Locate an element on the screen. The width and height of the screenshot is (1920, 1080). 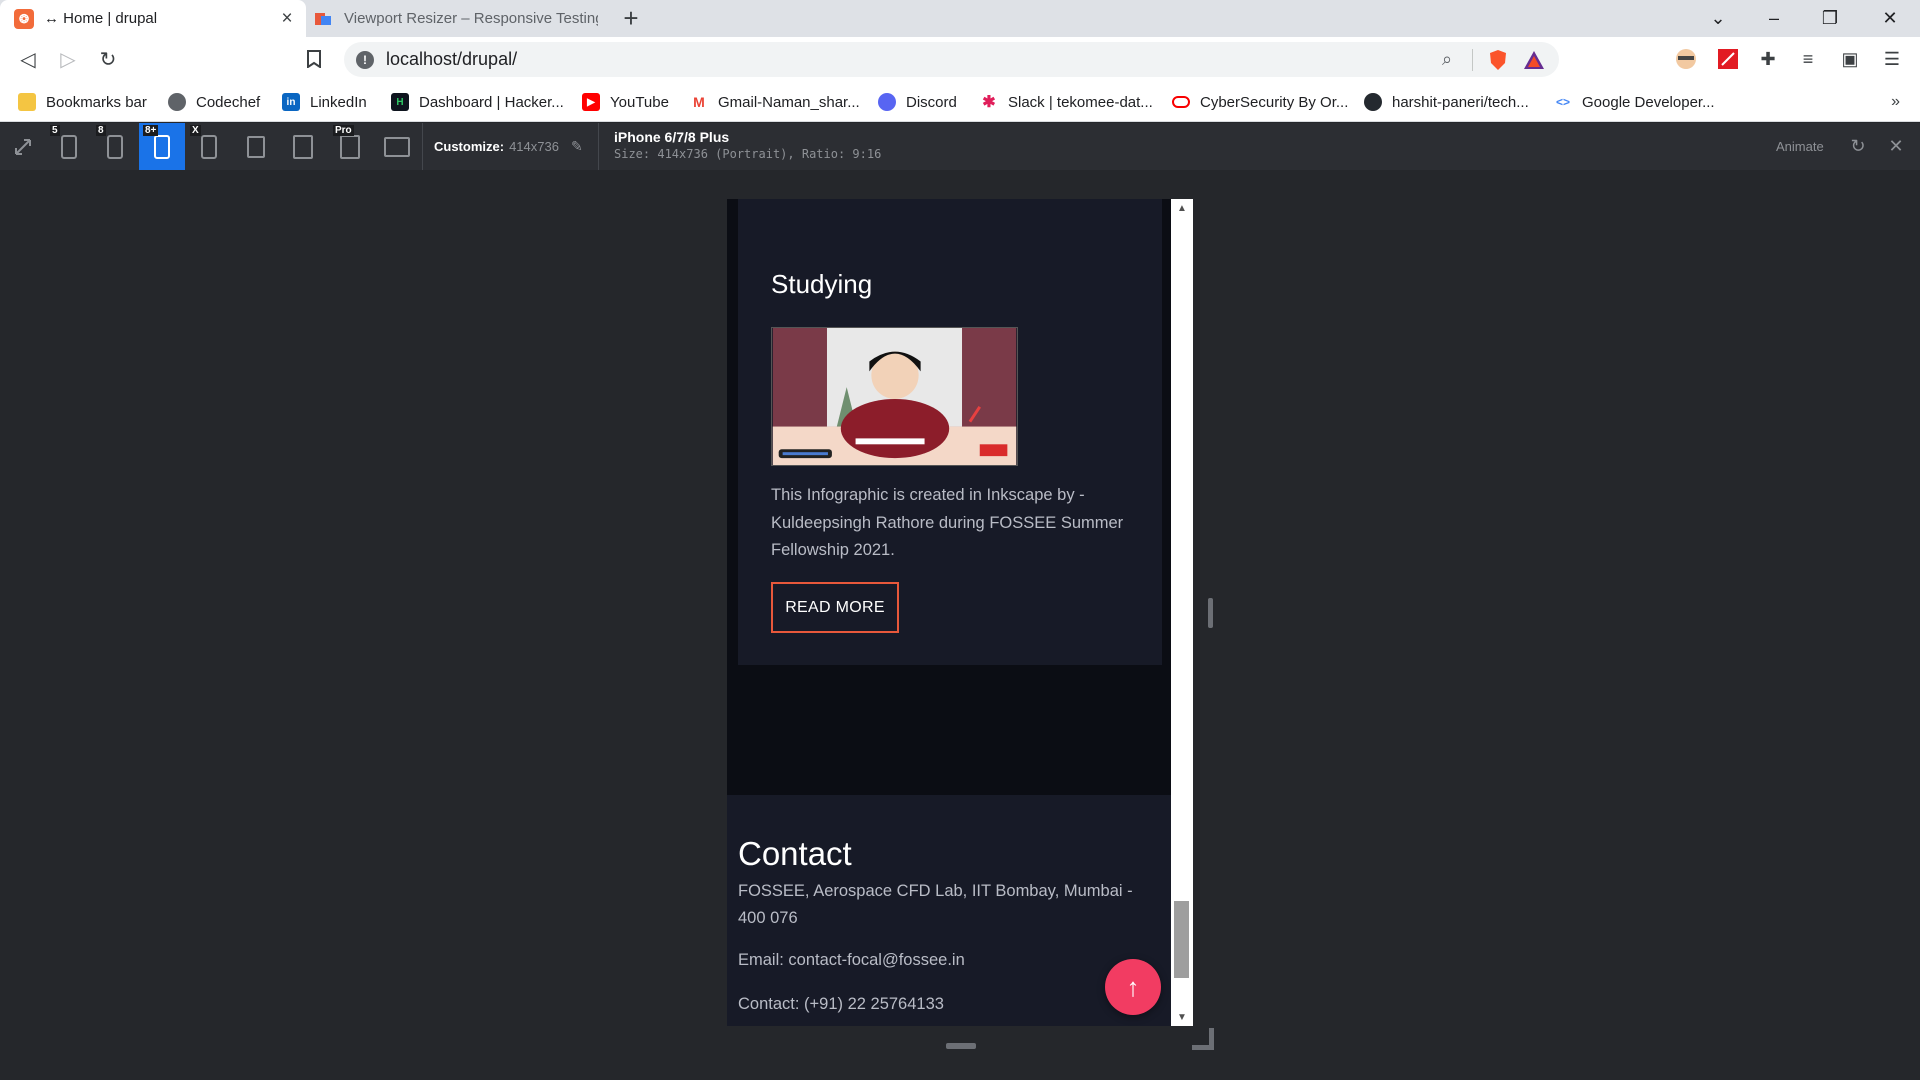
tab-viewport-resizer: Viewport Resizer – Responsive Testing is located at coordinates (453, 18).